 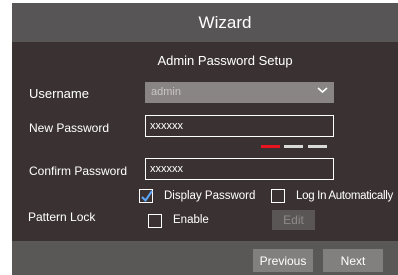 I want to click on display-password-checkbox, so click(x=146, y=196).